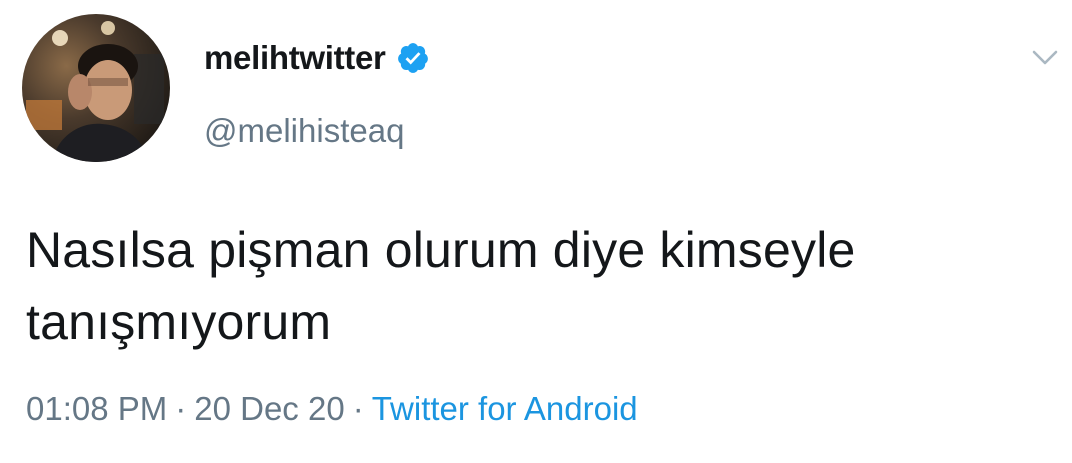 The height and width of the screenshot is (463, 1072). What do you see at coordinates (96, 409) in the screenshot?
I see `tweet-time: 01:08 PM` at bounding box center [96, 409].